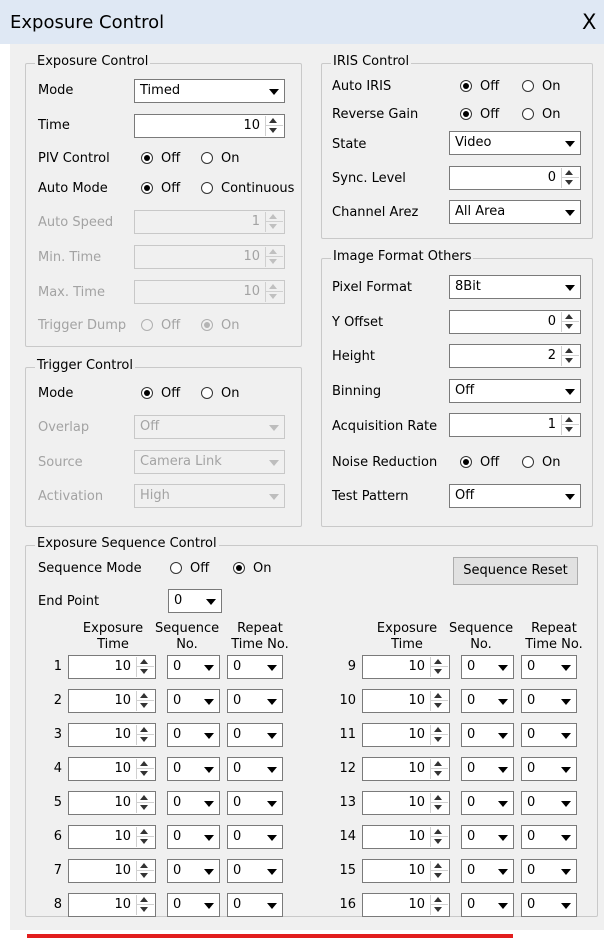  What do you see at coordinates (528, 114) in the screenshot?
I see `reverse-gain-on-radio` at bounding box center [528, 114].